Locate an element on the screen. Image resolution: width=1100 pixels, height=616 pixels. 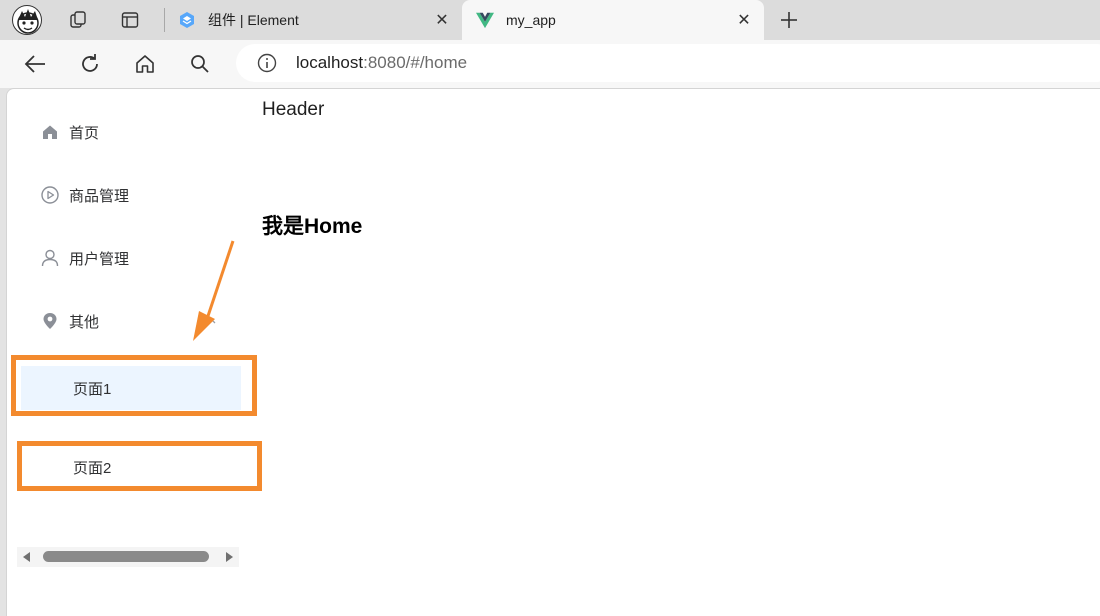
back-button is located at coordinates (35, 64).